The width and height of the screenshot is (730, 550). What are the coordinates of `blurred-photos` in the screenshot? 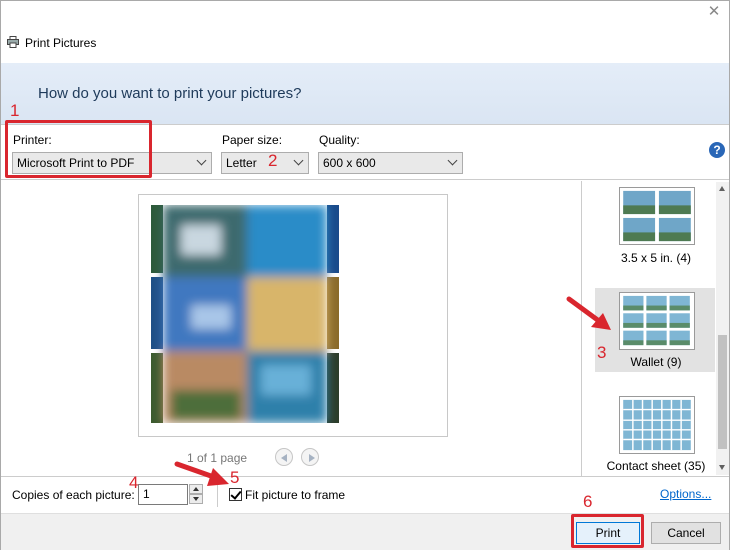 It's located at (245, 314).